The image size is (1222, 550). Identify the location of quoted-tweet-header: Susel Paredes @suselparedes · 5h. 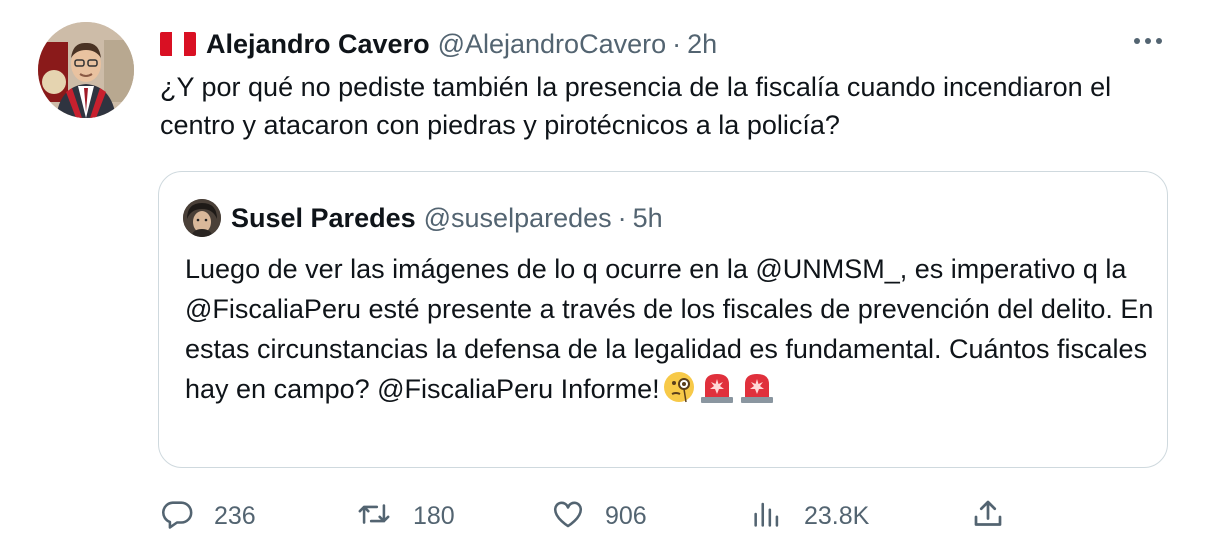
(447, 218).